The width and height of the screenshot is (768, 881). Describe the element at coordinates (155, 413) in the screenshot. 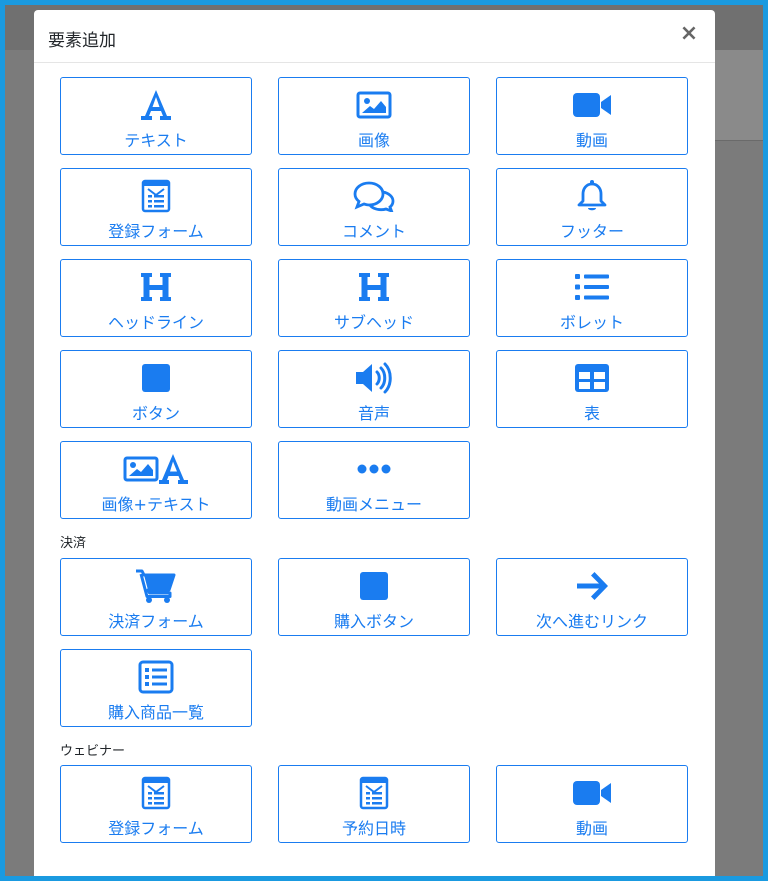

I see `element-tile-label: ボタン` at that location.